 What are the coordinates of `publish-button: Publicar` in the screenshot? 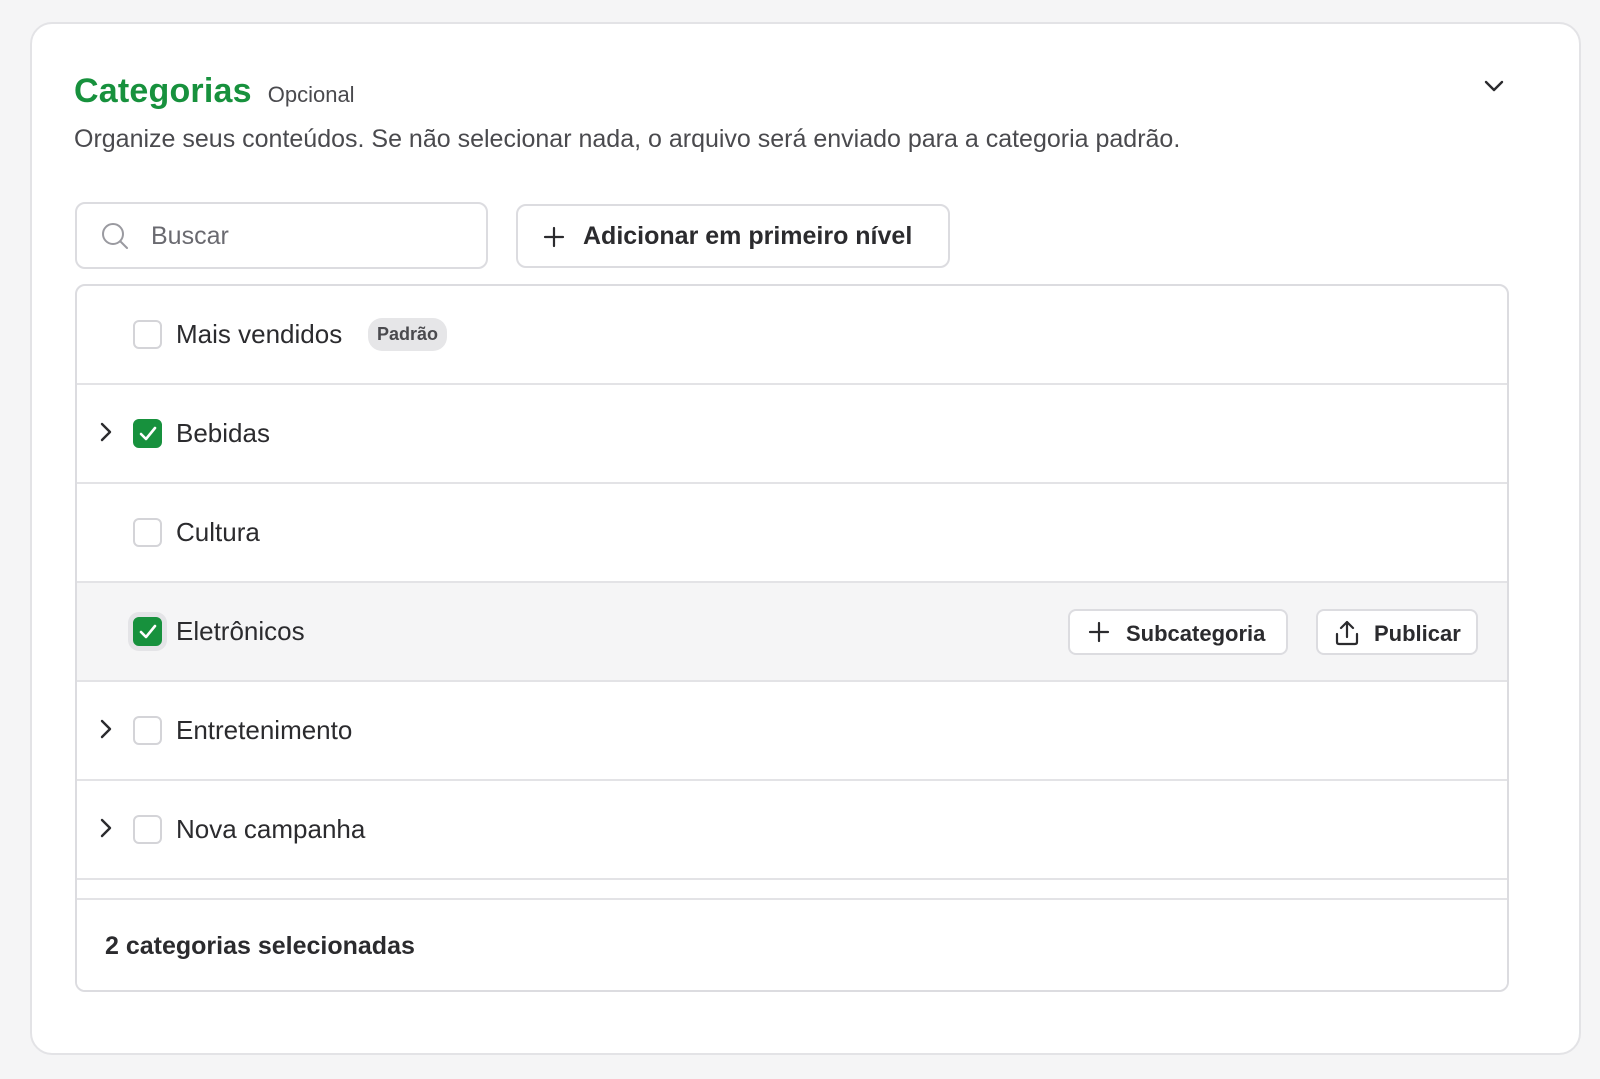 It's located at (1397, 632).